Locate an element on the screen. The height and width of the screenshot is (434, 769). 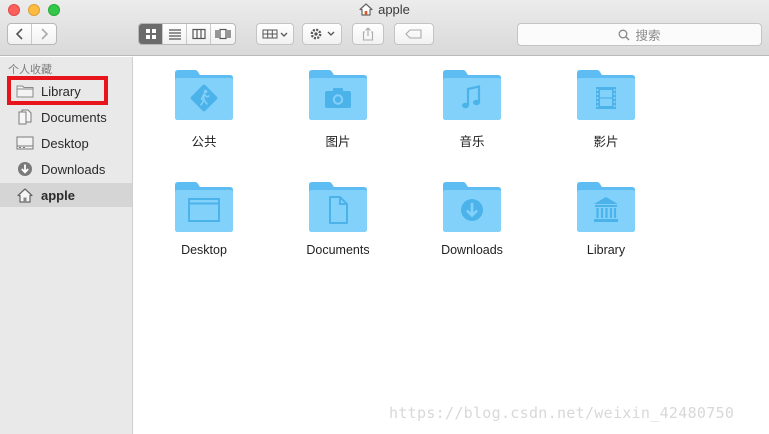
downloads-folder-icon is located at coordinates (472, 207).